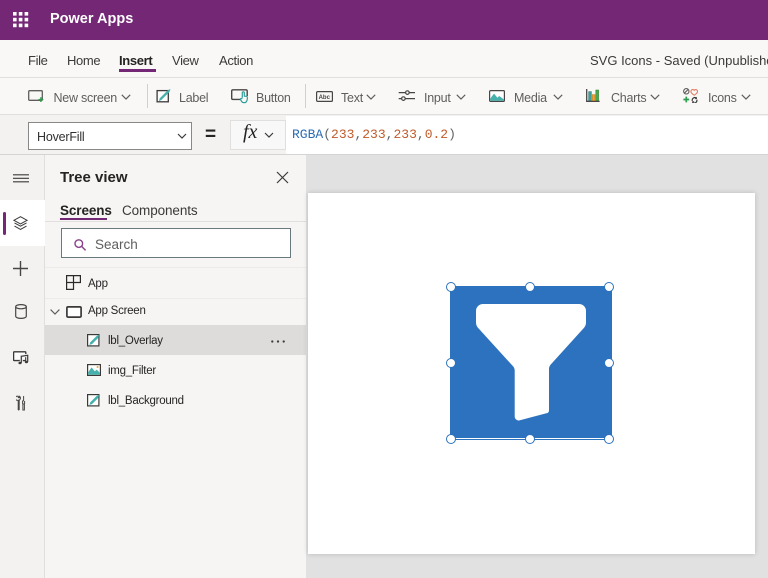 This screenshot has height=578, width=768. I want to click on svg-text: Abc, so click(325, 98).